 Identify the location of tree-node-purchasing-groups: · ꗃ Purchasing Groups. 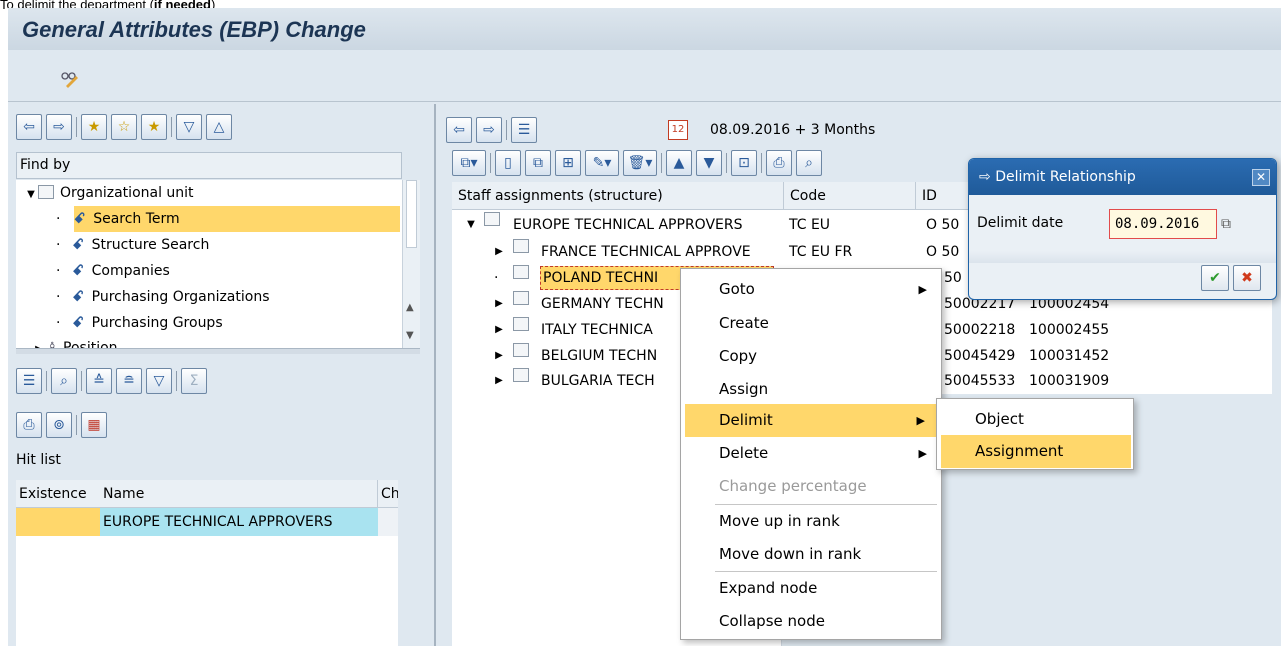
(209, 323).